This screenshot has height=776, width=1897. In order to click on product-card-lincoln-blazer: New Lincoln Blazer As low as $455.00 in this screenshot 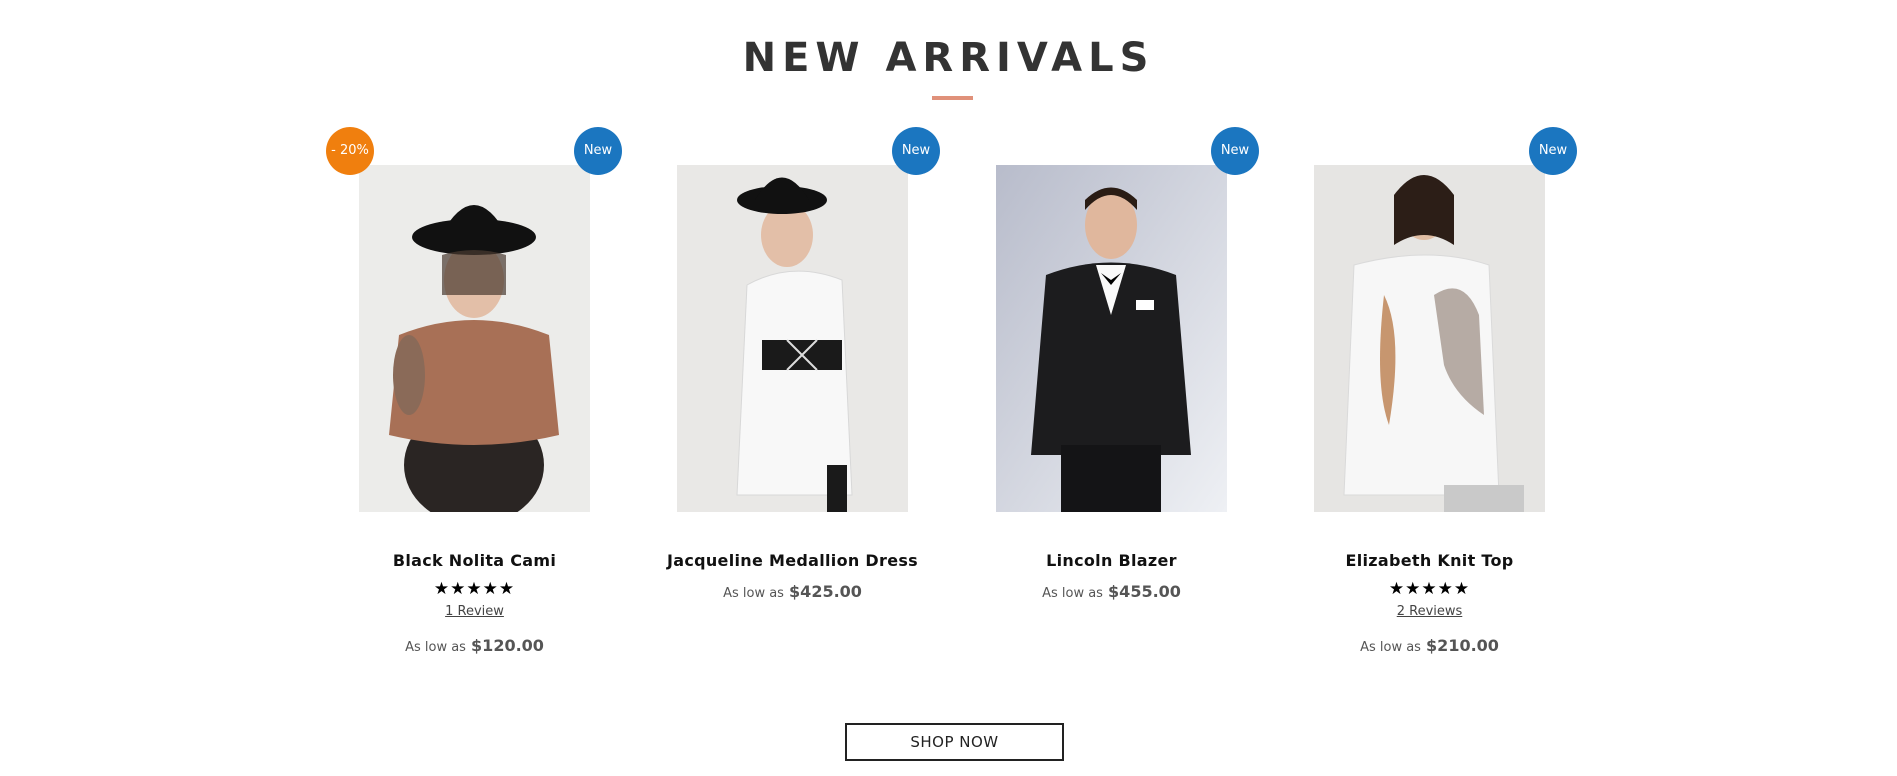, I will do `click(1113, 407)`.